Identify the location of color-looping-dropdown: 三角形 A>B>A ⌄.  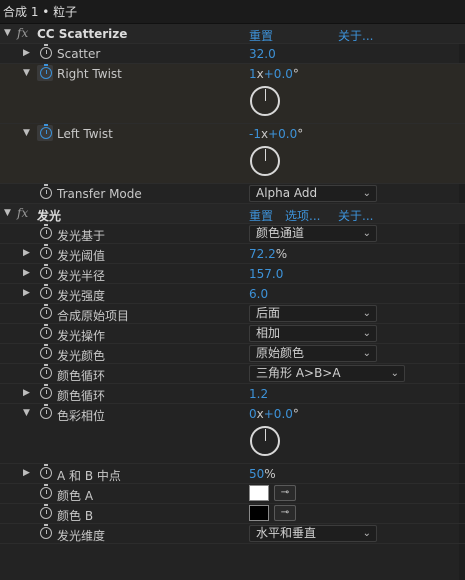
(327, 373).